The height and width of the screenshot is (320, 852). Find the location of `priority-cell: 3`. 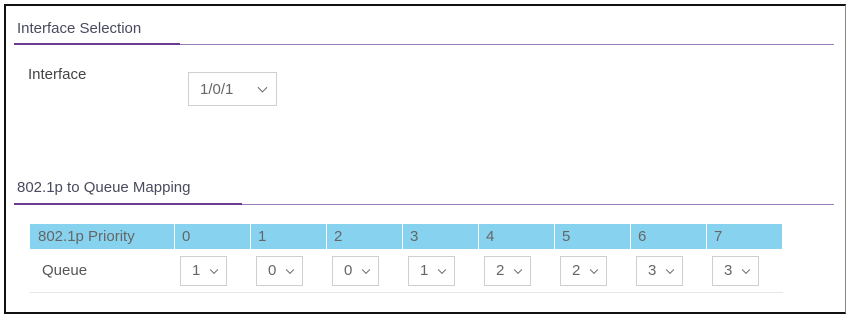

priority-cell: 3 is located at coordinates (441, 236).